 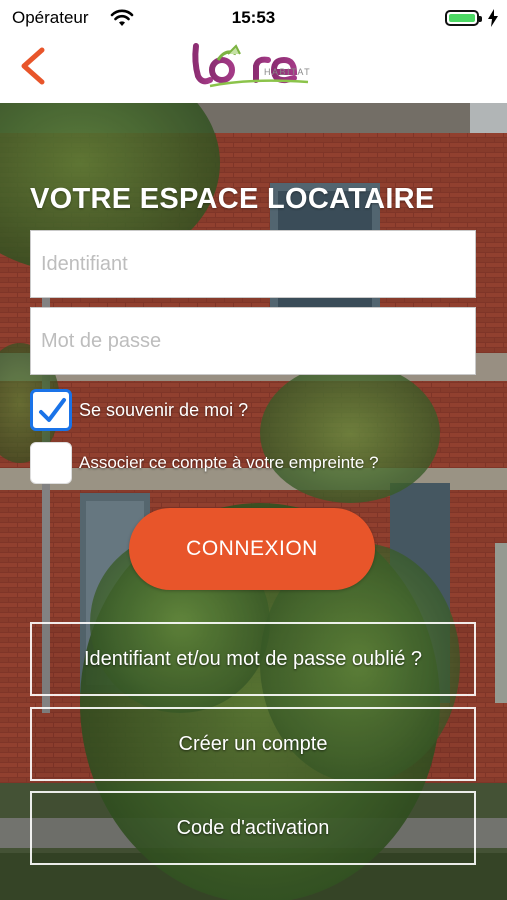 What do you see at coordinates (253, 828) in the screenshot?
I see `activation-code-button: Code d'activation` at bounding box center [253, 828].